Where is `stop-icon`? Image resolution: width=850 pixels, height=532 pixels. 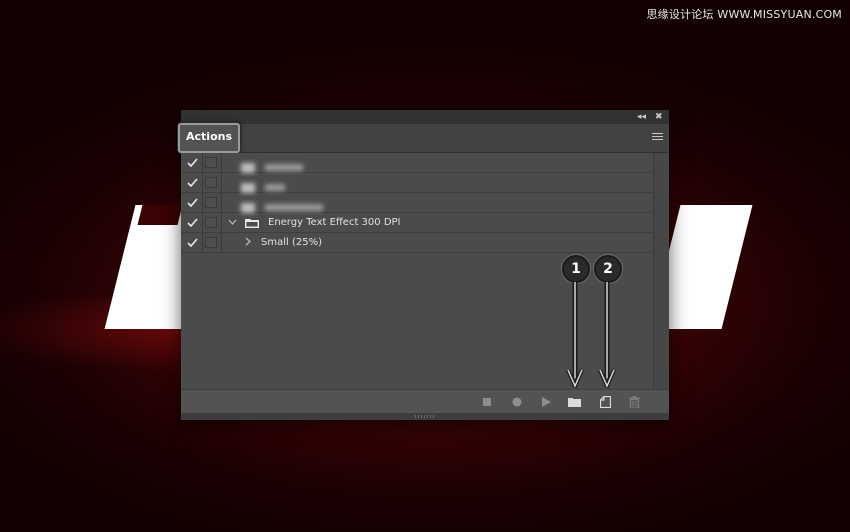
stop-icon is located at coordinates (487, 402).